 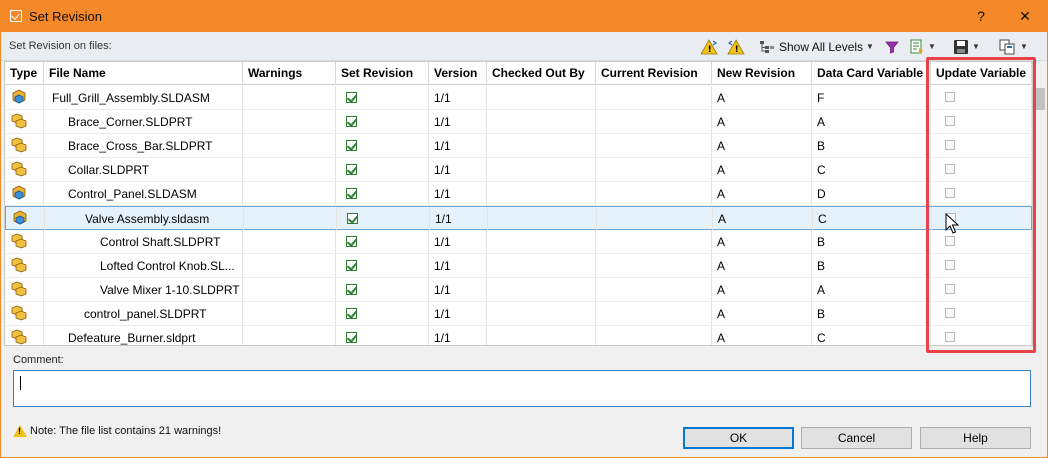 I want to click on file-name-cell: control_panel.SLDPRT, so click(x=143, y=313).